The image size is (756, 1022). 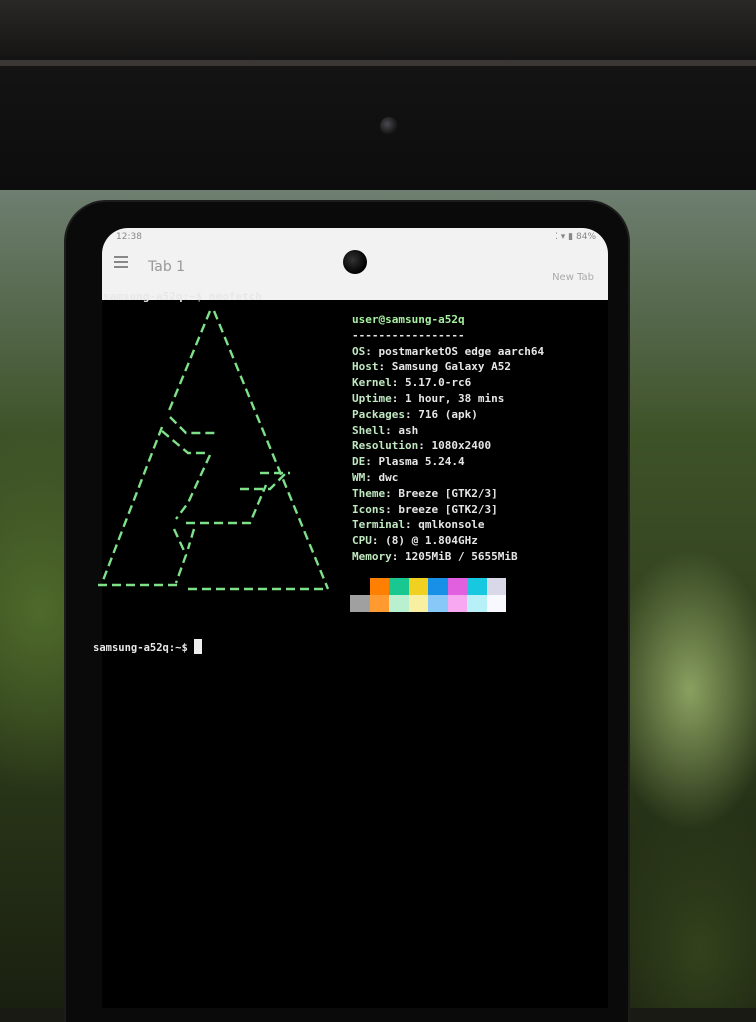 What do you see at coordinates (369, 509) in the screenshot?
I see `info-key: Icons` at bounding box center [369, 509].